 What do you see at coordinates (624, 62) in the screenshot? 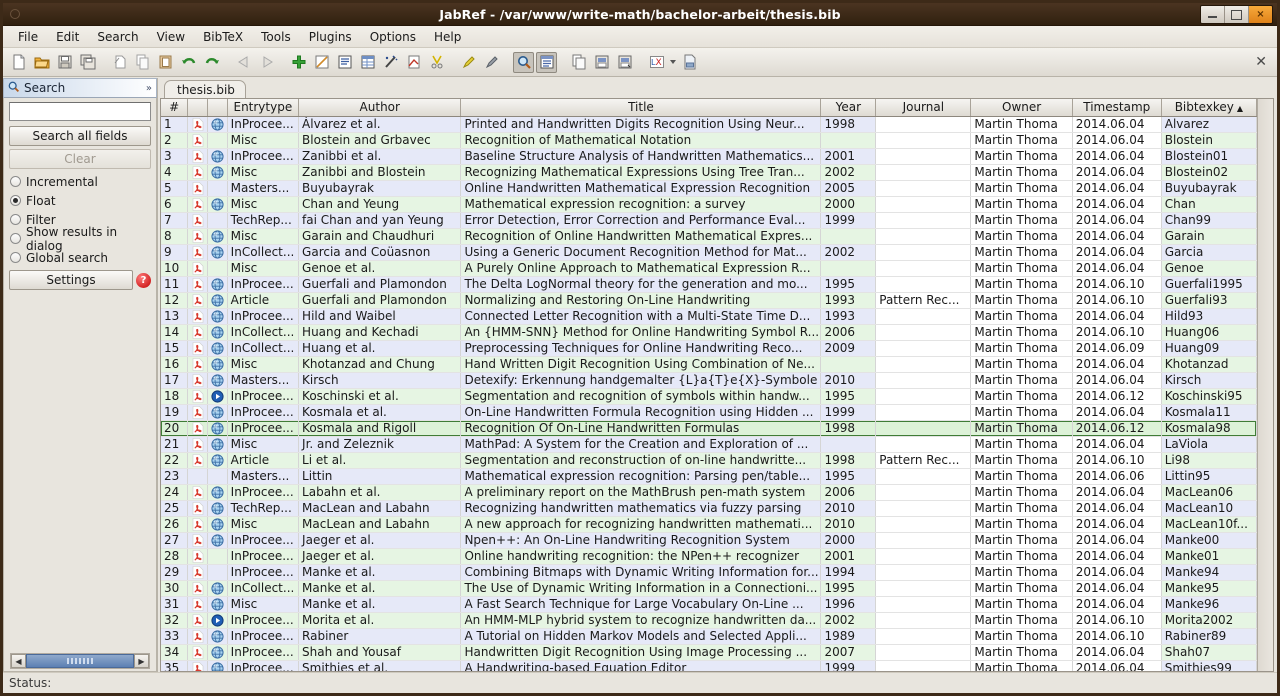
I see `import-into-current-icon` at bounding box center [624, 62].